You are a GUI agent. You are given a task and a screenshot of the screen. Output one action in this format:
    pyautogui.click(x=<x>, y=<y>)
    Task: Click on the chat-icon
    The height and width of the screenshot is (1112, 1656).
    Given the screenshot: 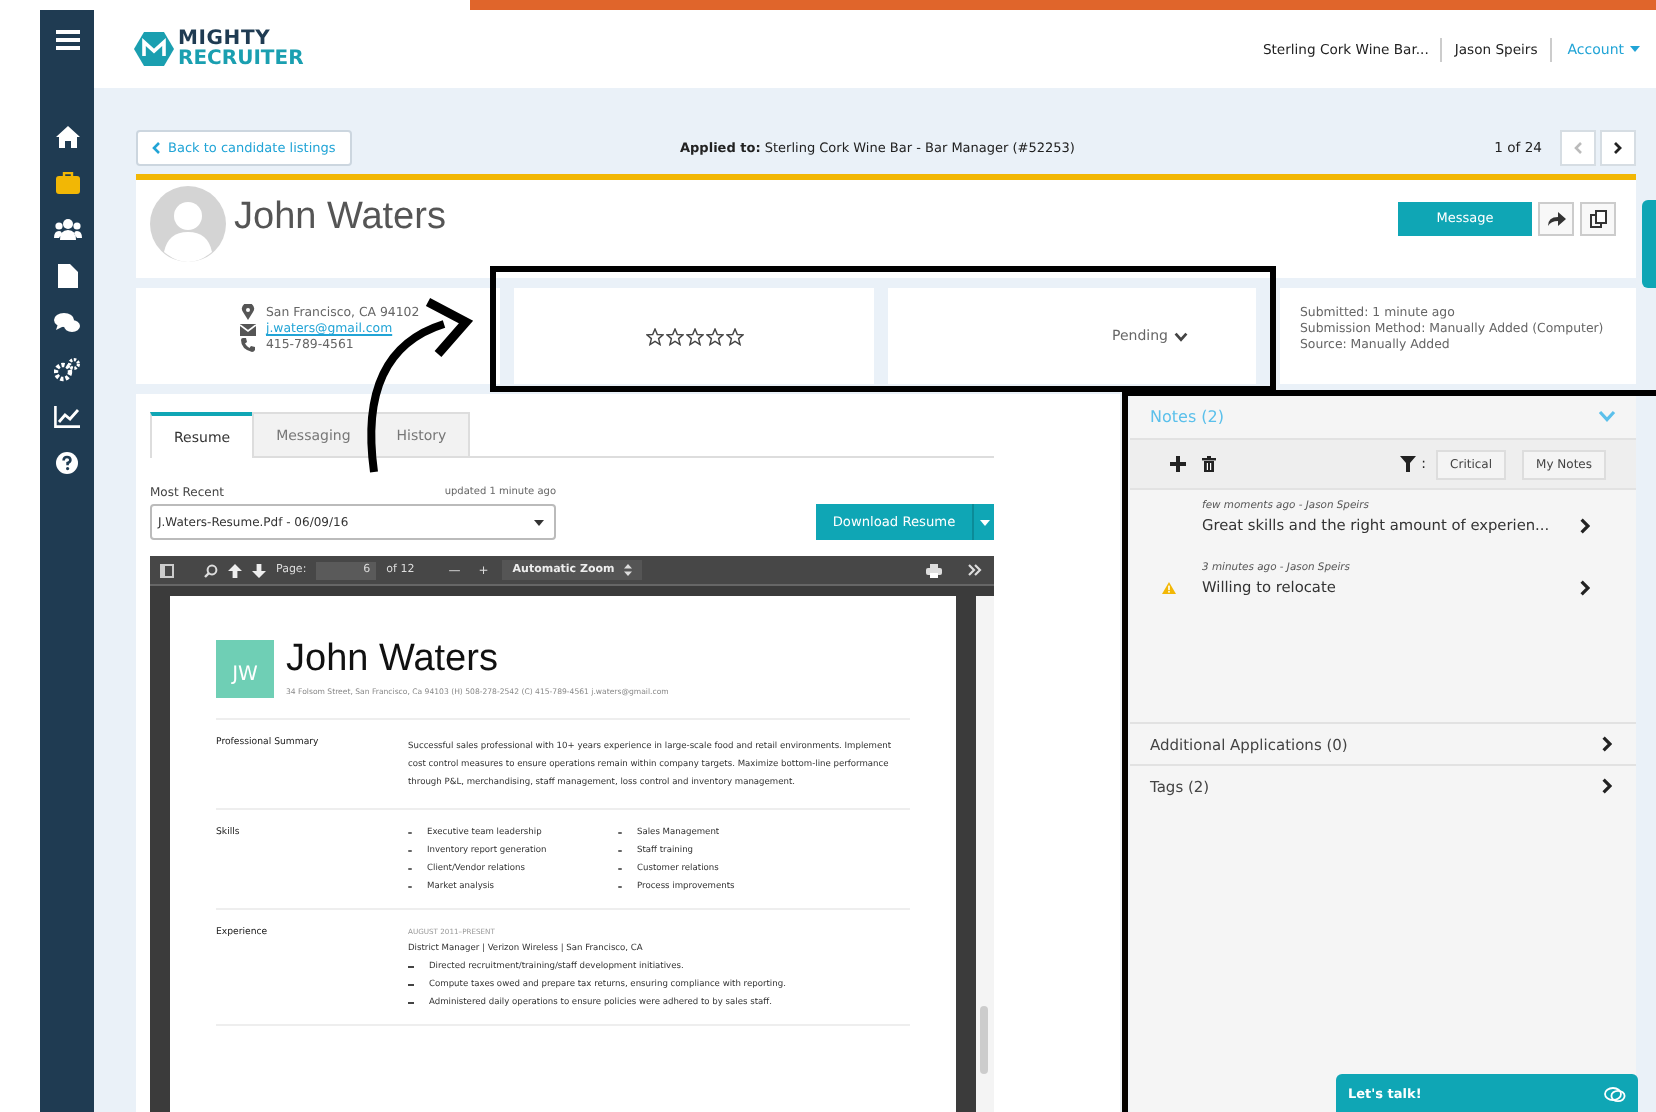 What is the action you would take?
    pyautogui.click(x=67, y=323)
    